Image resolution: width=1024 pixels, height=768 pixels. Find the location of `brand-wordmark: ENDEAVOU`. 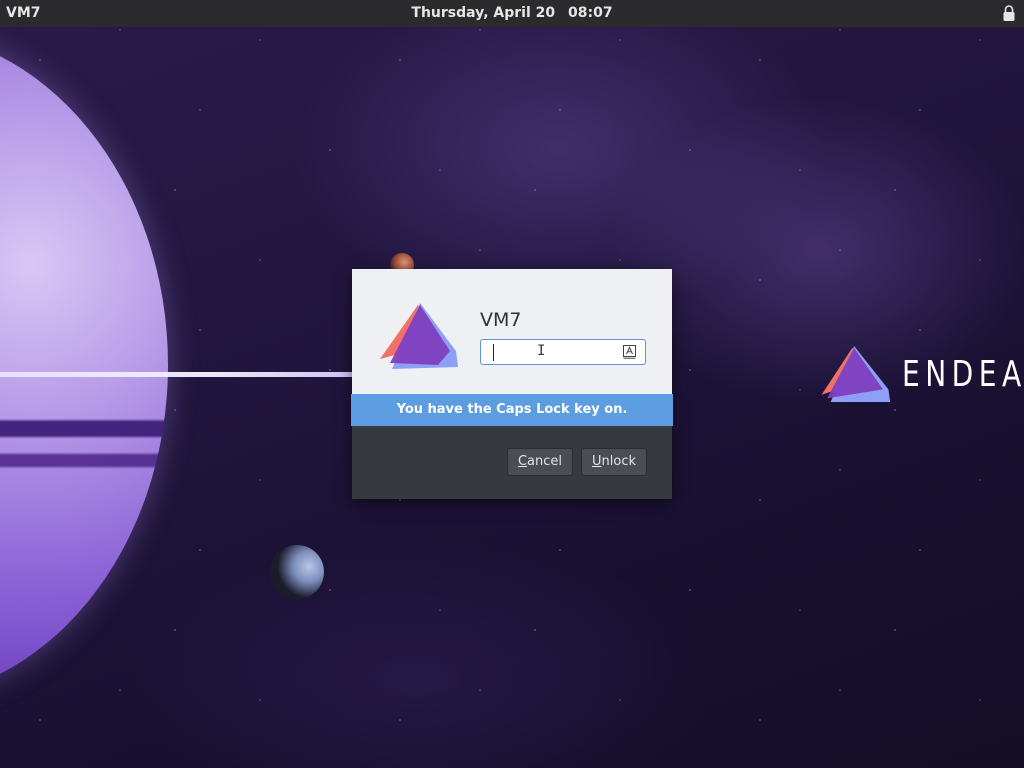

brand-wordmark: ENDEAVOU is located at coordinates (963, 374).